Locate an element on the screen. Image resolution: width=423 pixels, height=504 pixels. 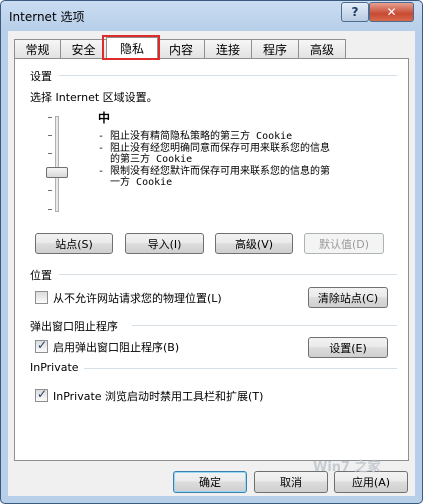
description-line: 一方 Cookie is located at coordinates (135, 182).